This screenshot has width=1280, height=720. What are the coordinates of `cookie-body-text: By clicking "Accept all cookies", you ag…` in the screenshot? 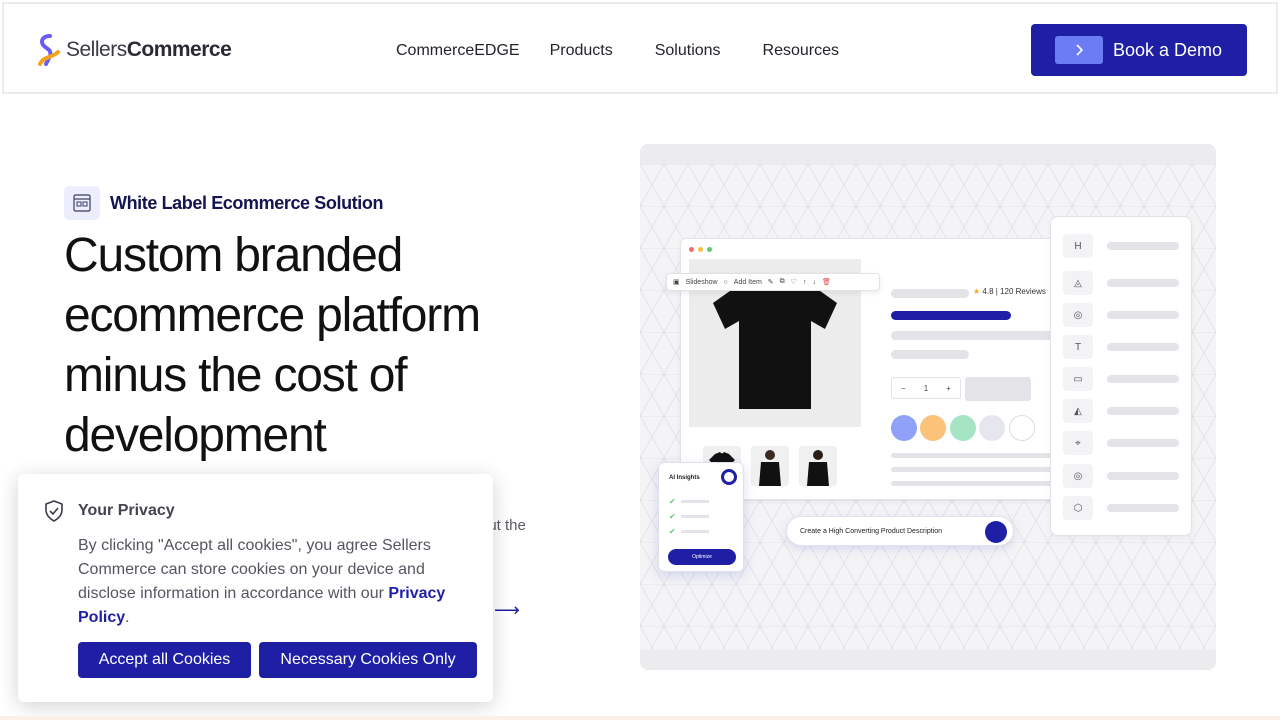 It's located at (254, 569).